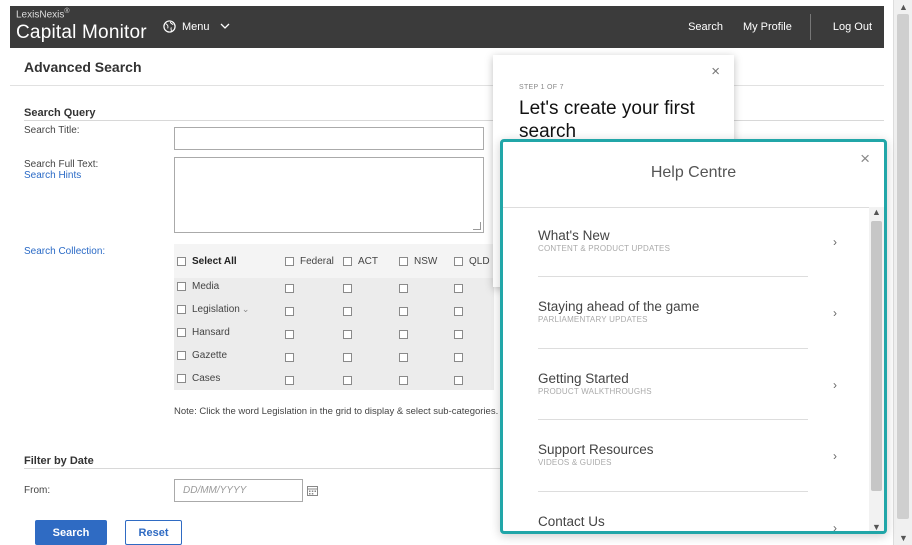 Image resolution: width=912 pixels, height=545 pixels. What do you see at coordinates (181, 355) in the screenshot?
I see `gazette-checkbox` at bounding box center [181, 355].